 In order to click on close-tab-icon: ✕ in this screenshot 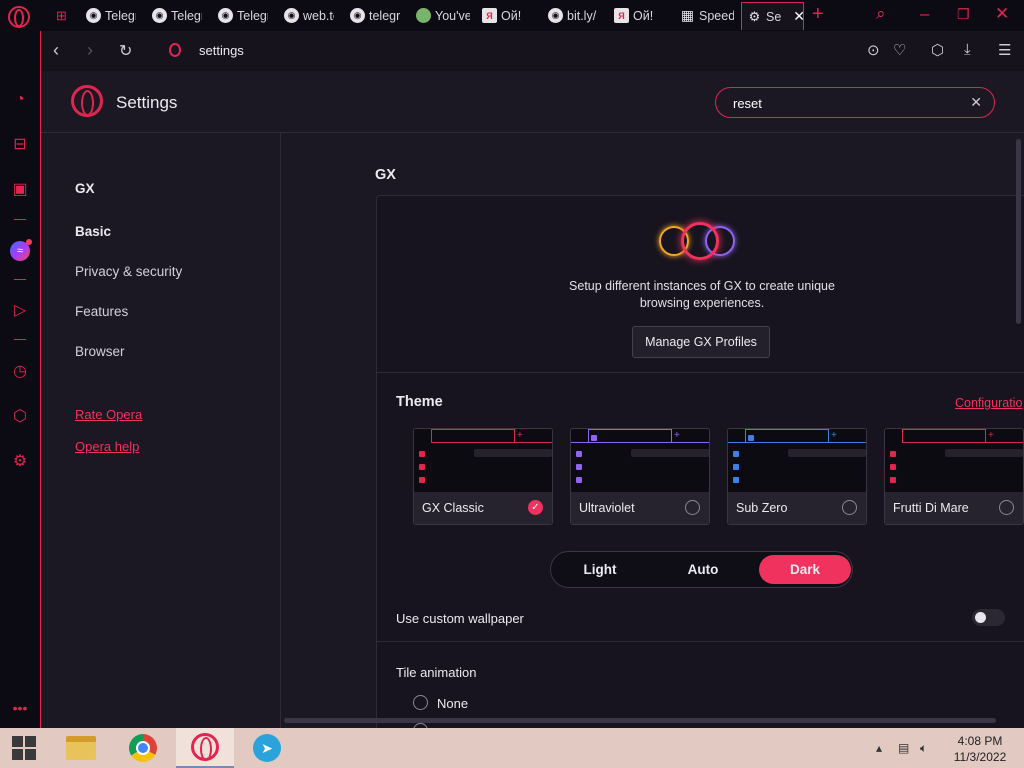, I will do `click(798, 16)`.